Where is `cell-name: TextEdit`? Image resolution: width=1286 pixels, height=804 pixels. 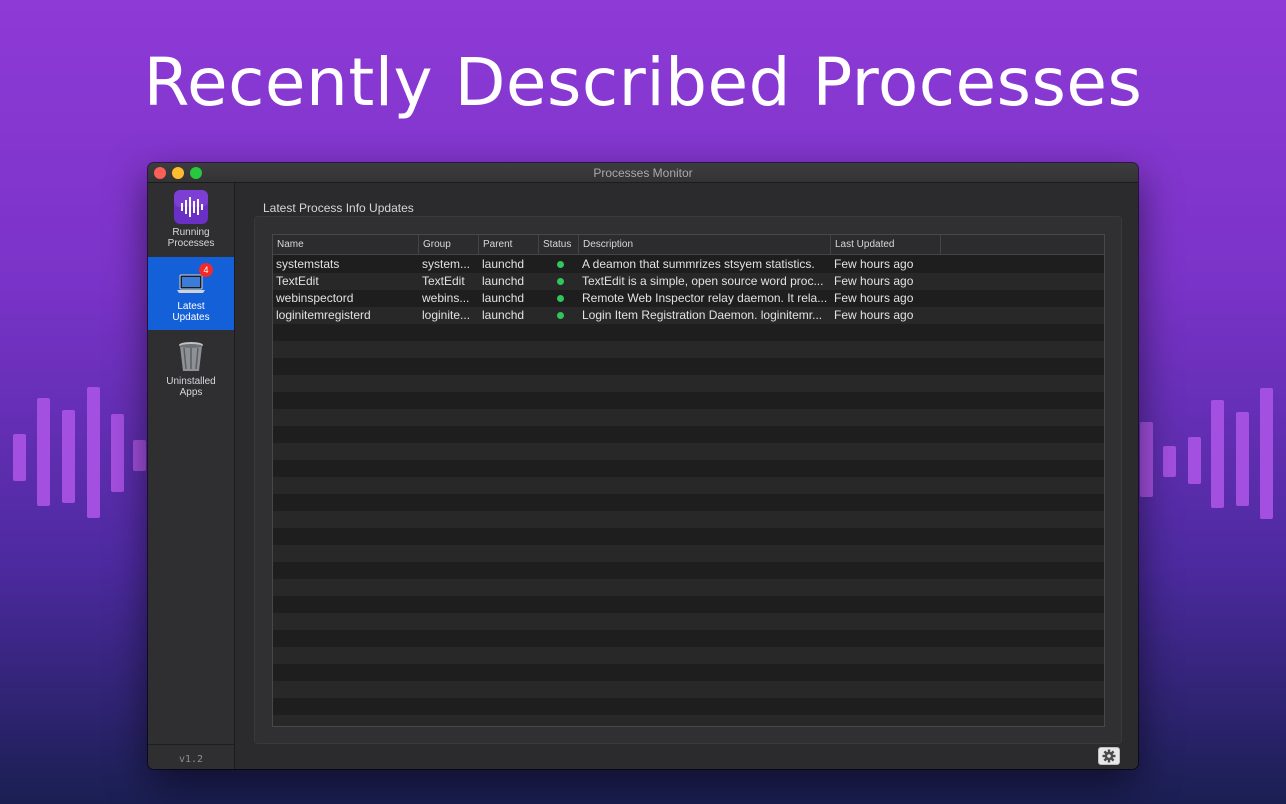
cell-name: TextEdit is located at coordinates (297, 281).